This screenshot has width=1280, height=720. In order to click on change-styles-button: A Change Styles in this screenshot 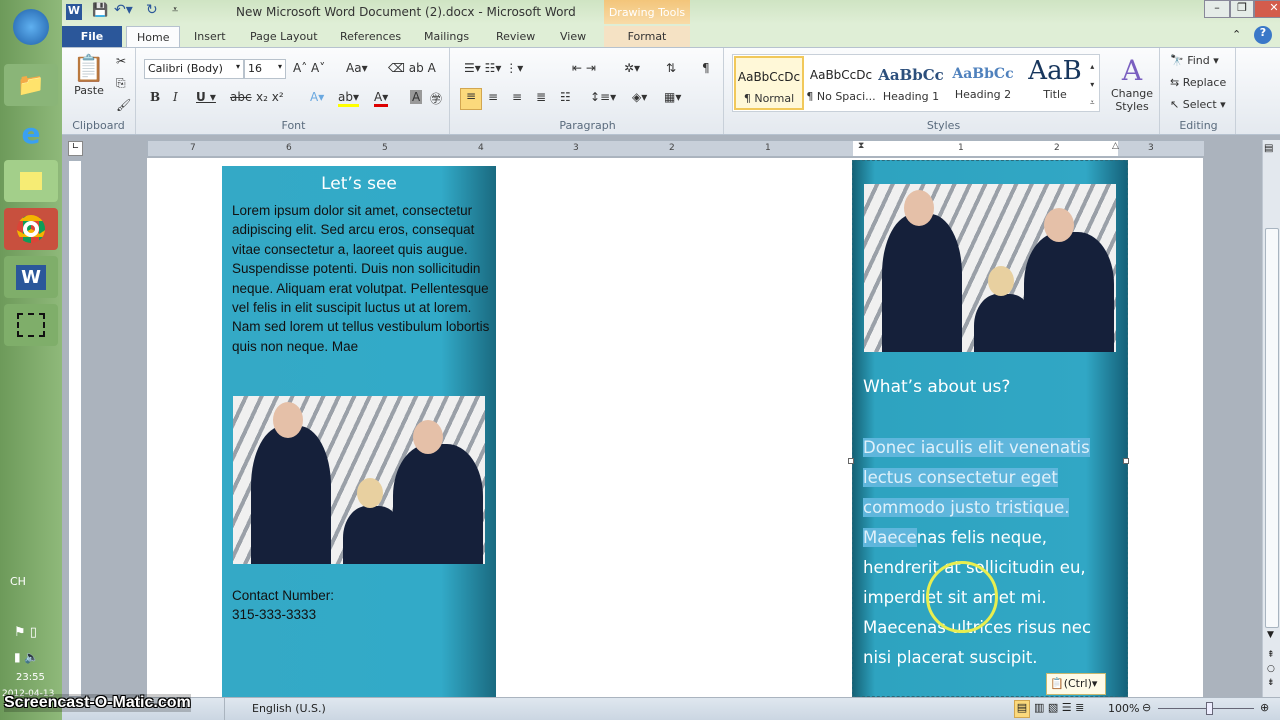, I will do `click(1132, 83)`.